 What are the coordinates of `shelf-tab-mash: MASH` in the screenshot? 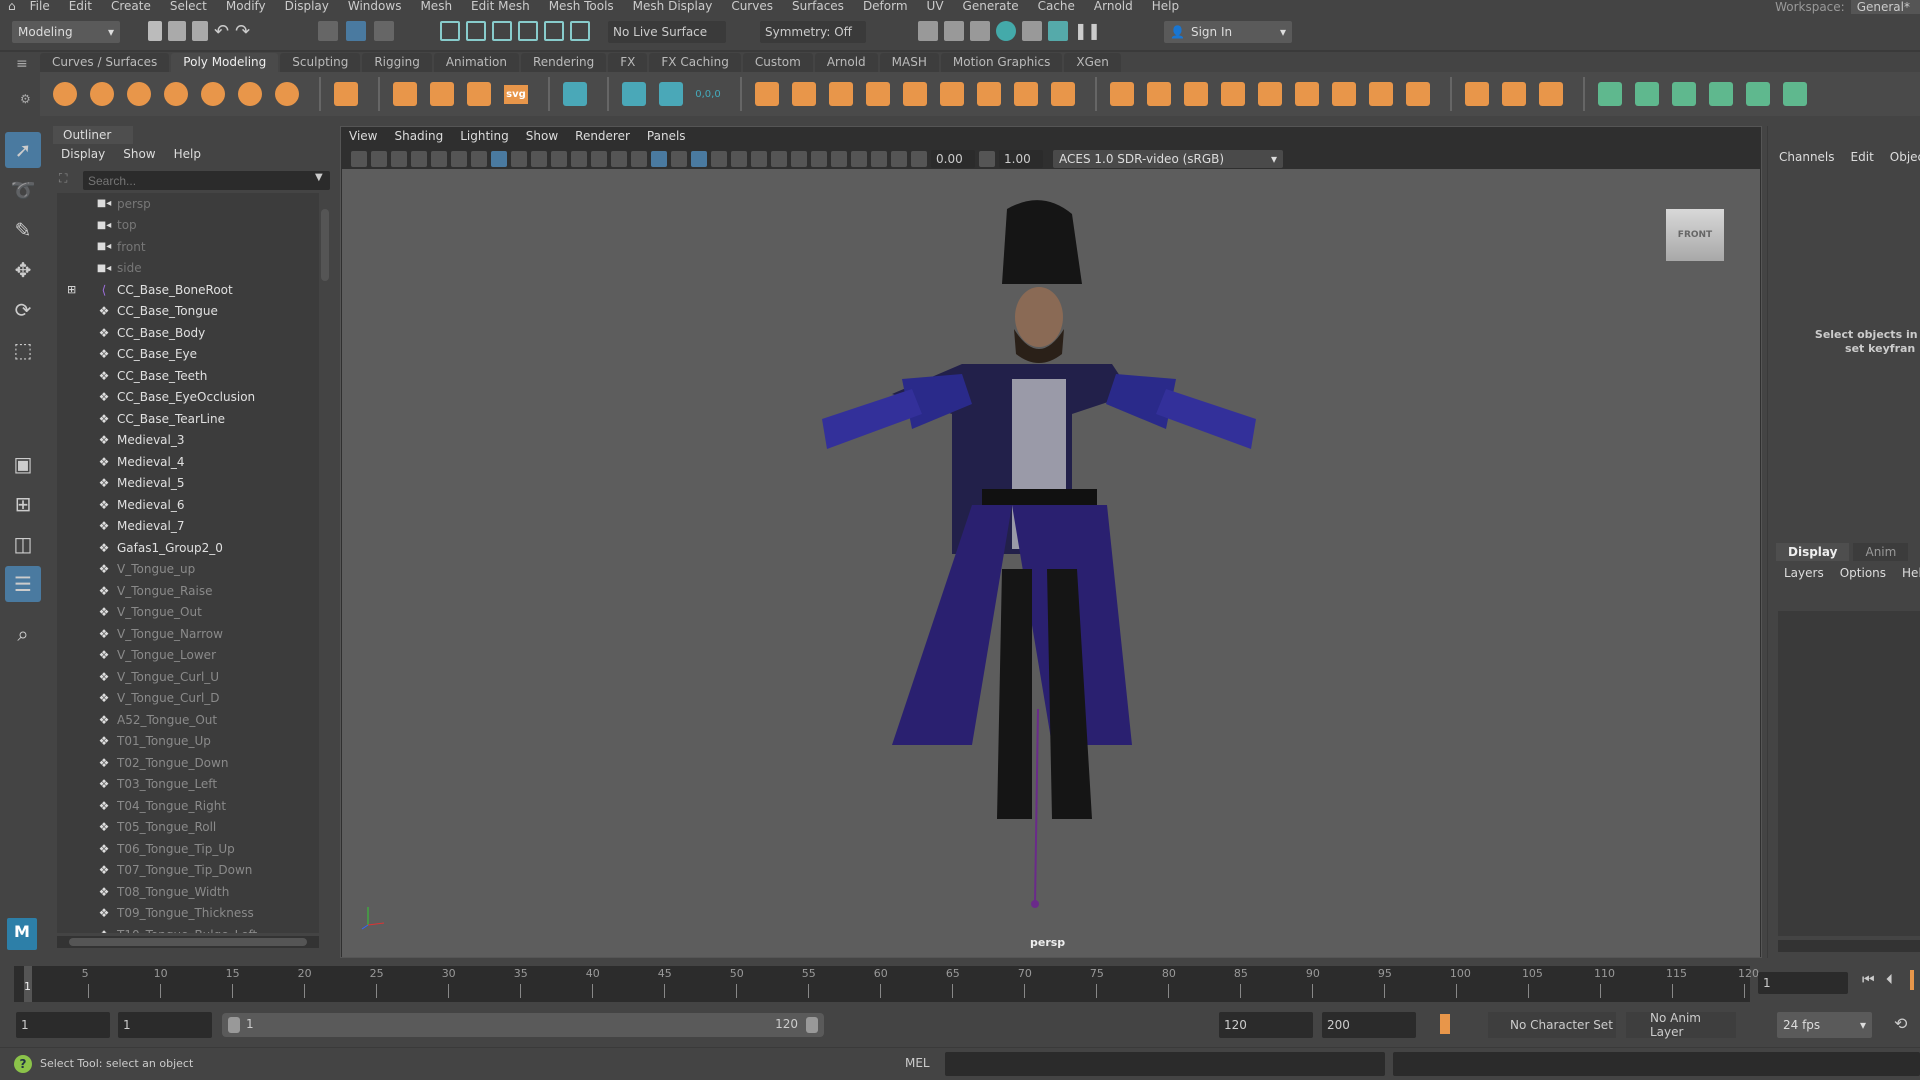 It's located at (909, 62).